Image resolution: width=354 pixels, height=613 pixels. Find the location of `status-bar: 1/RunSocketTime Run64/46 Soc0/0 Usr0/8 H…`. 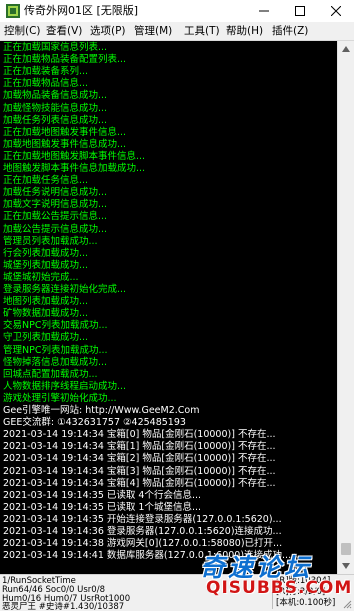

status-bar: 1/RunSocketTime Run64/46 Soc0/0 Usr0/8 H… is located at coordinates (177, 593).